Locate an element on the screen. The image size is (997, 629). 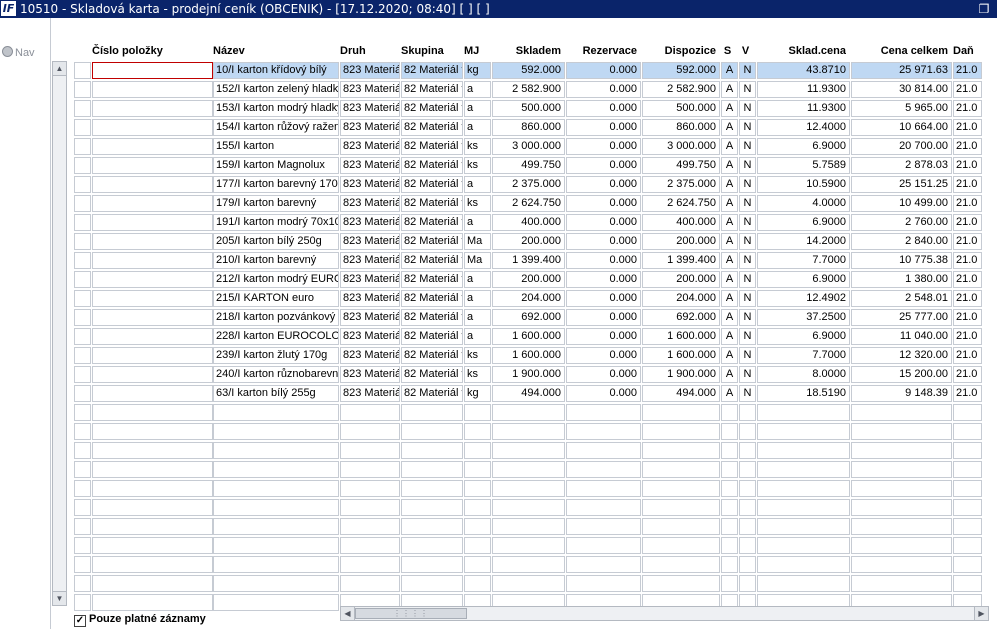
empty-table-row is located at coordinates (498, 469).